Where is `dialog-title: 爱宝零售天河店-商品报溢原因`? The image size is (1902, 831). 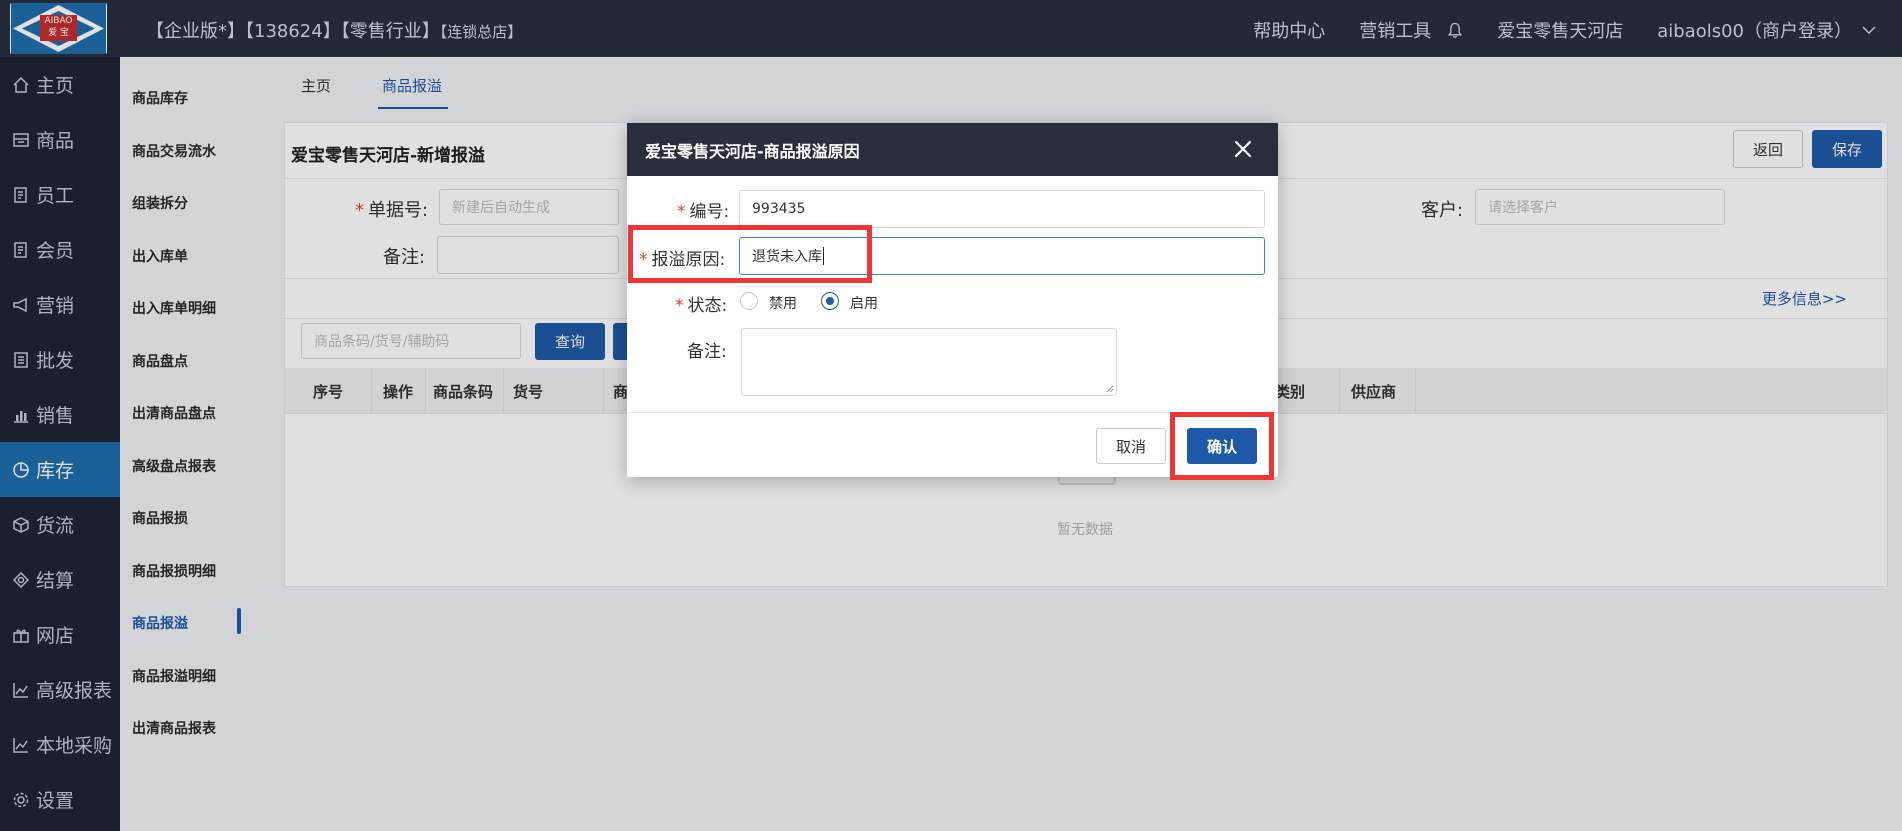 dialog-title: 爱宝零售天河店-商品报溢原因 is located at coordinates (752, 151).